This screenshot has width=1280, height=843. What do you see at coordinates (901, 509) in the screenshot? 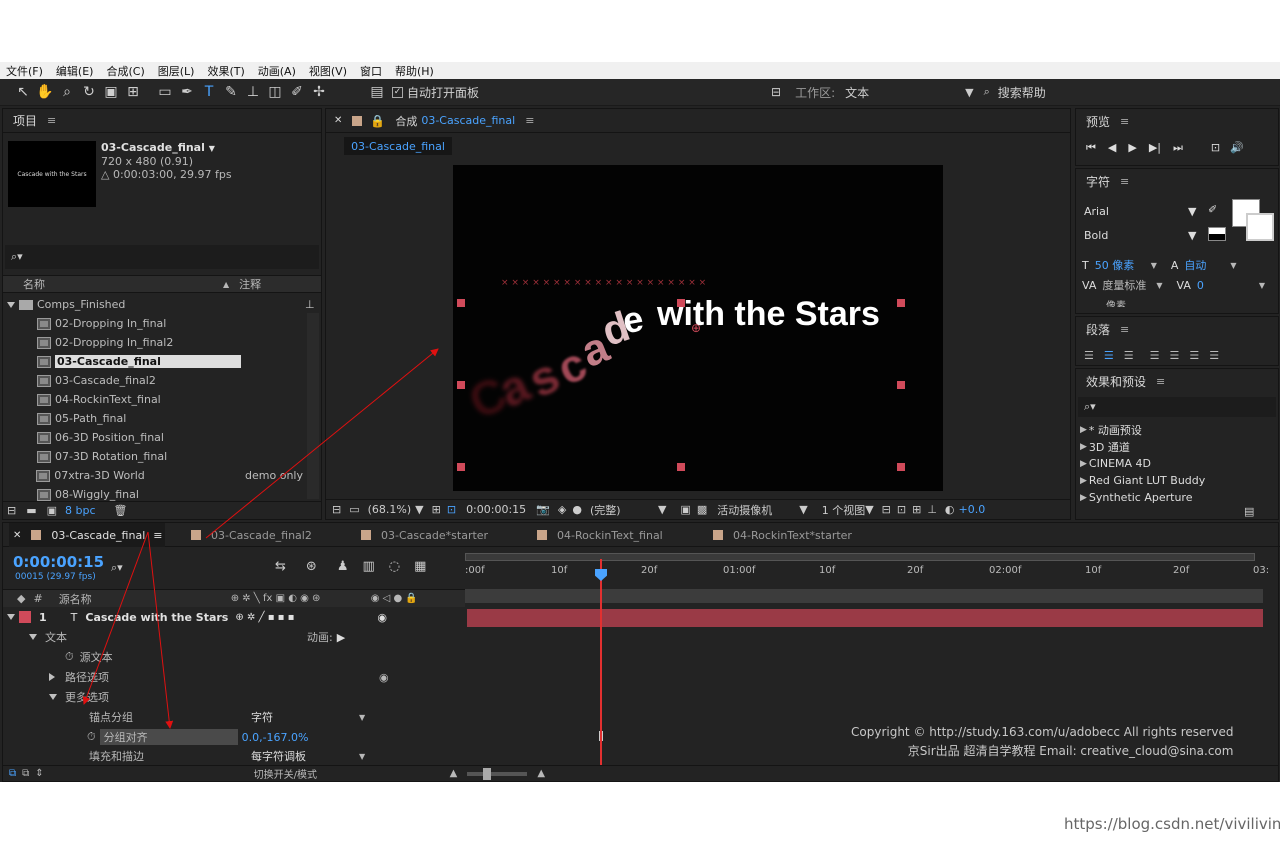
I see `pixel-icon: ⊡` at bounding box center [901, 509].